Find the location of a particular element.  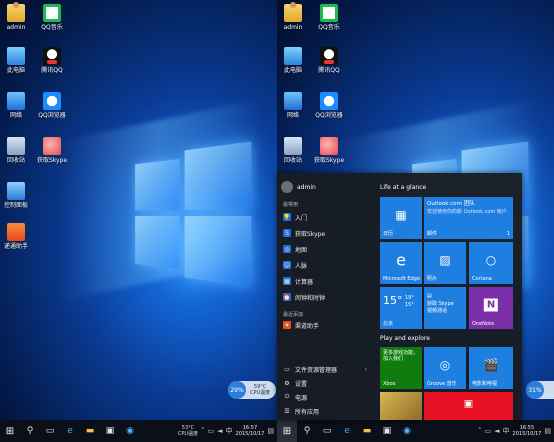

edge-tile: e Microsoft Edge is located at coordinates (401, 263).